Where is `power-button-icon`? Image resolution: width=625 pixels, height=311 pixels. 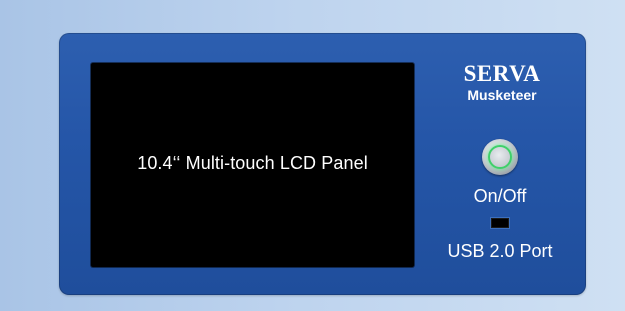
power-button-icon is located at coordinates (500, 157).